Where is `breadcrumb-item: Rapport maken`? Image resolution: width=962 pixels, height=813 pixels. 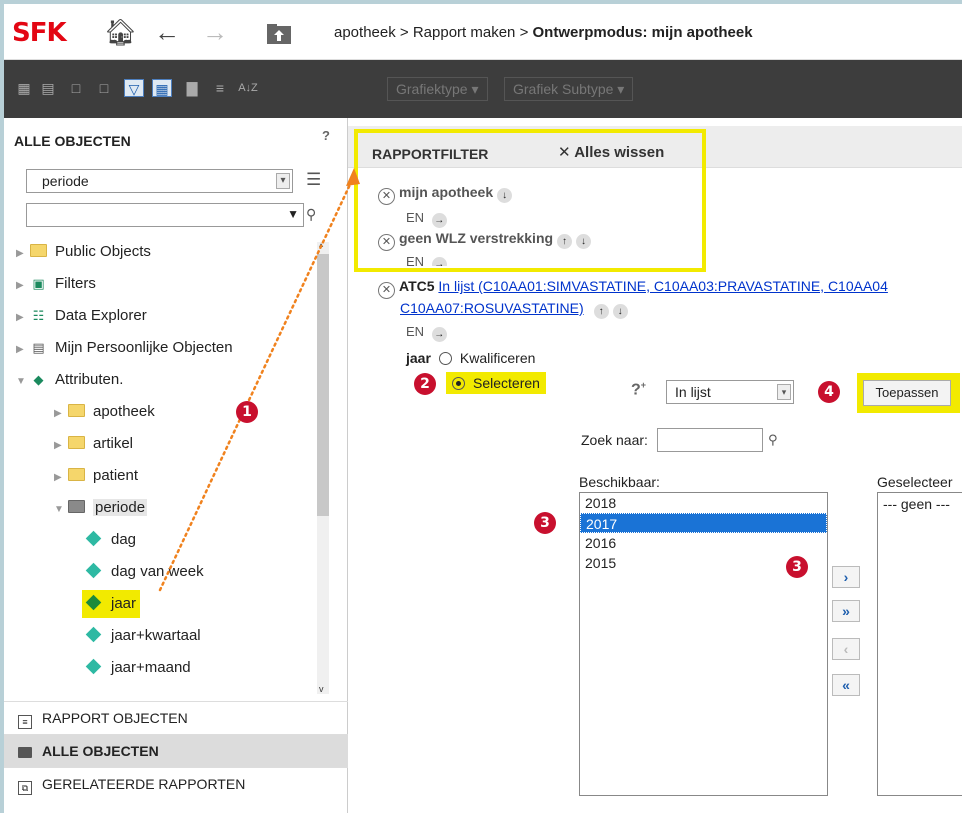
breadcrumb-item: Rapport maken is located at coordinates (464, 32).